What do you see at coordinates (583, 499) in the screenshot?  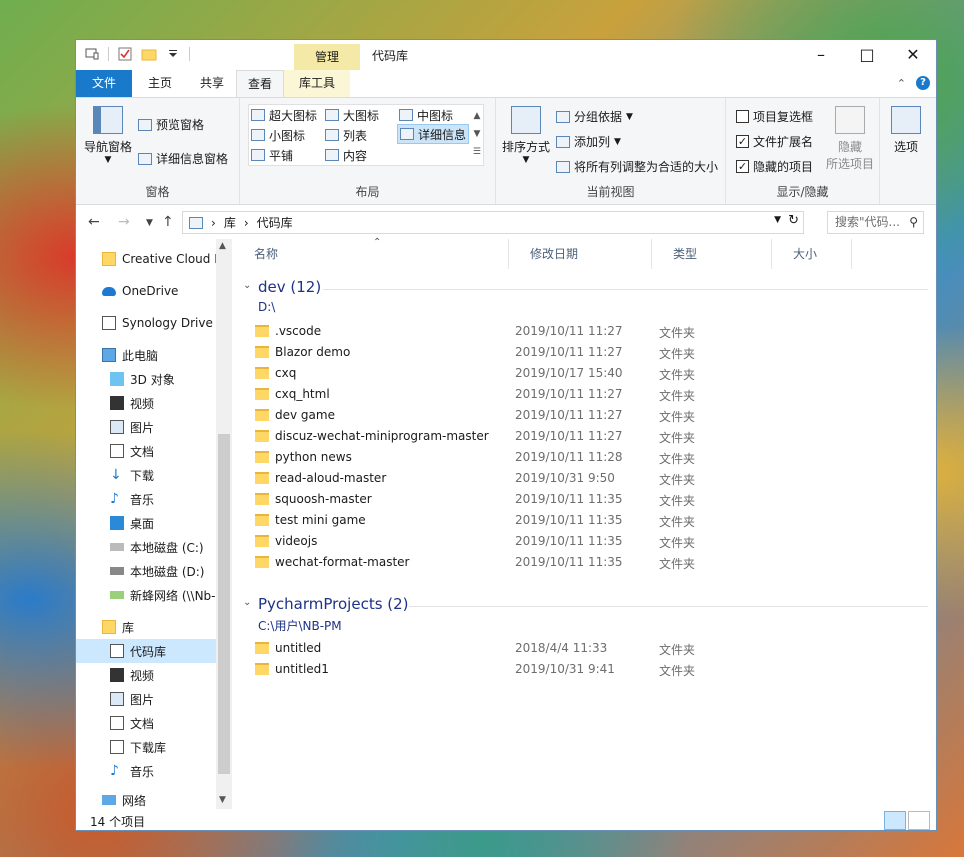 I see `list-item: squoosh-master 2019/10/11 11:35 文件夹` at bounding box center [583, 499].